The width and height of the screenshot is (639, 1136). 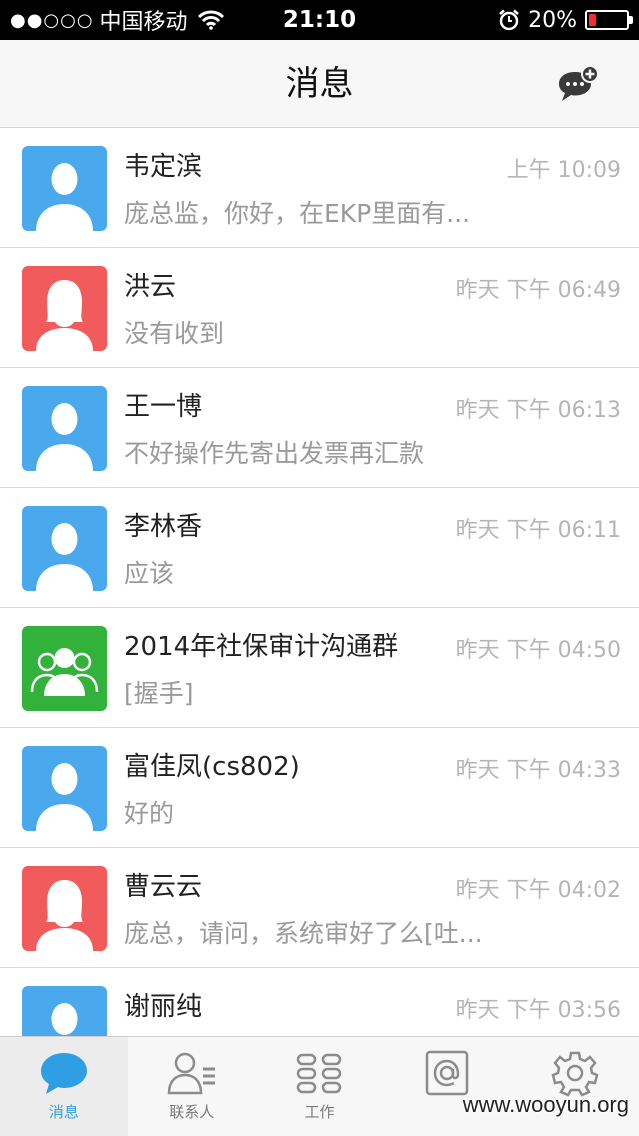 I want to click on tab-apps-grid: 工作, so click(x=320, y=1086).